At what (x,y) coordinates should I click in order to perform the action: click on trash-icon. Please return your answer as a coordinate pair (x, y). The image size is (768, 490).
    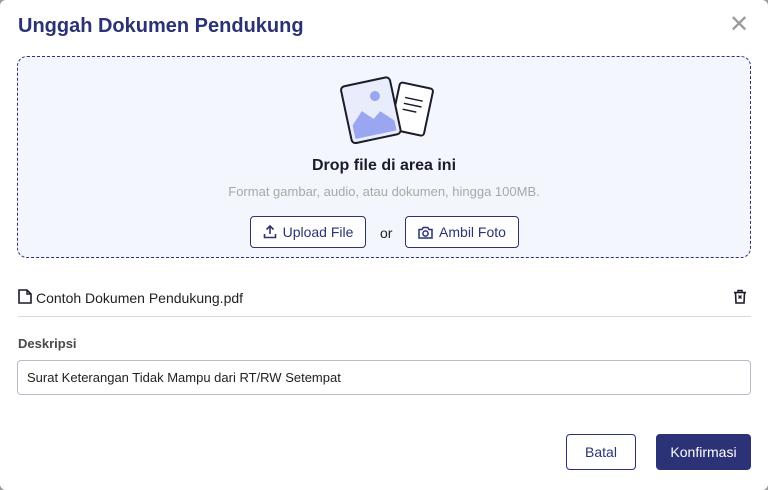
    Looking at the image, I should click on (740, 296).